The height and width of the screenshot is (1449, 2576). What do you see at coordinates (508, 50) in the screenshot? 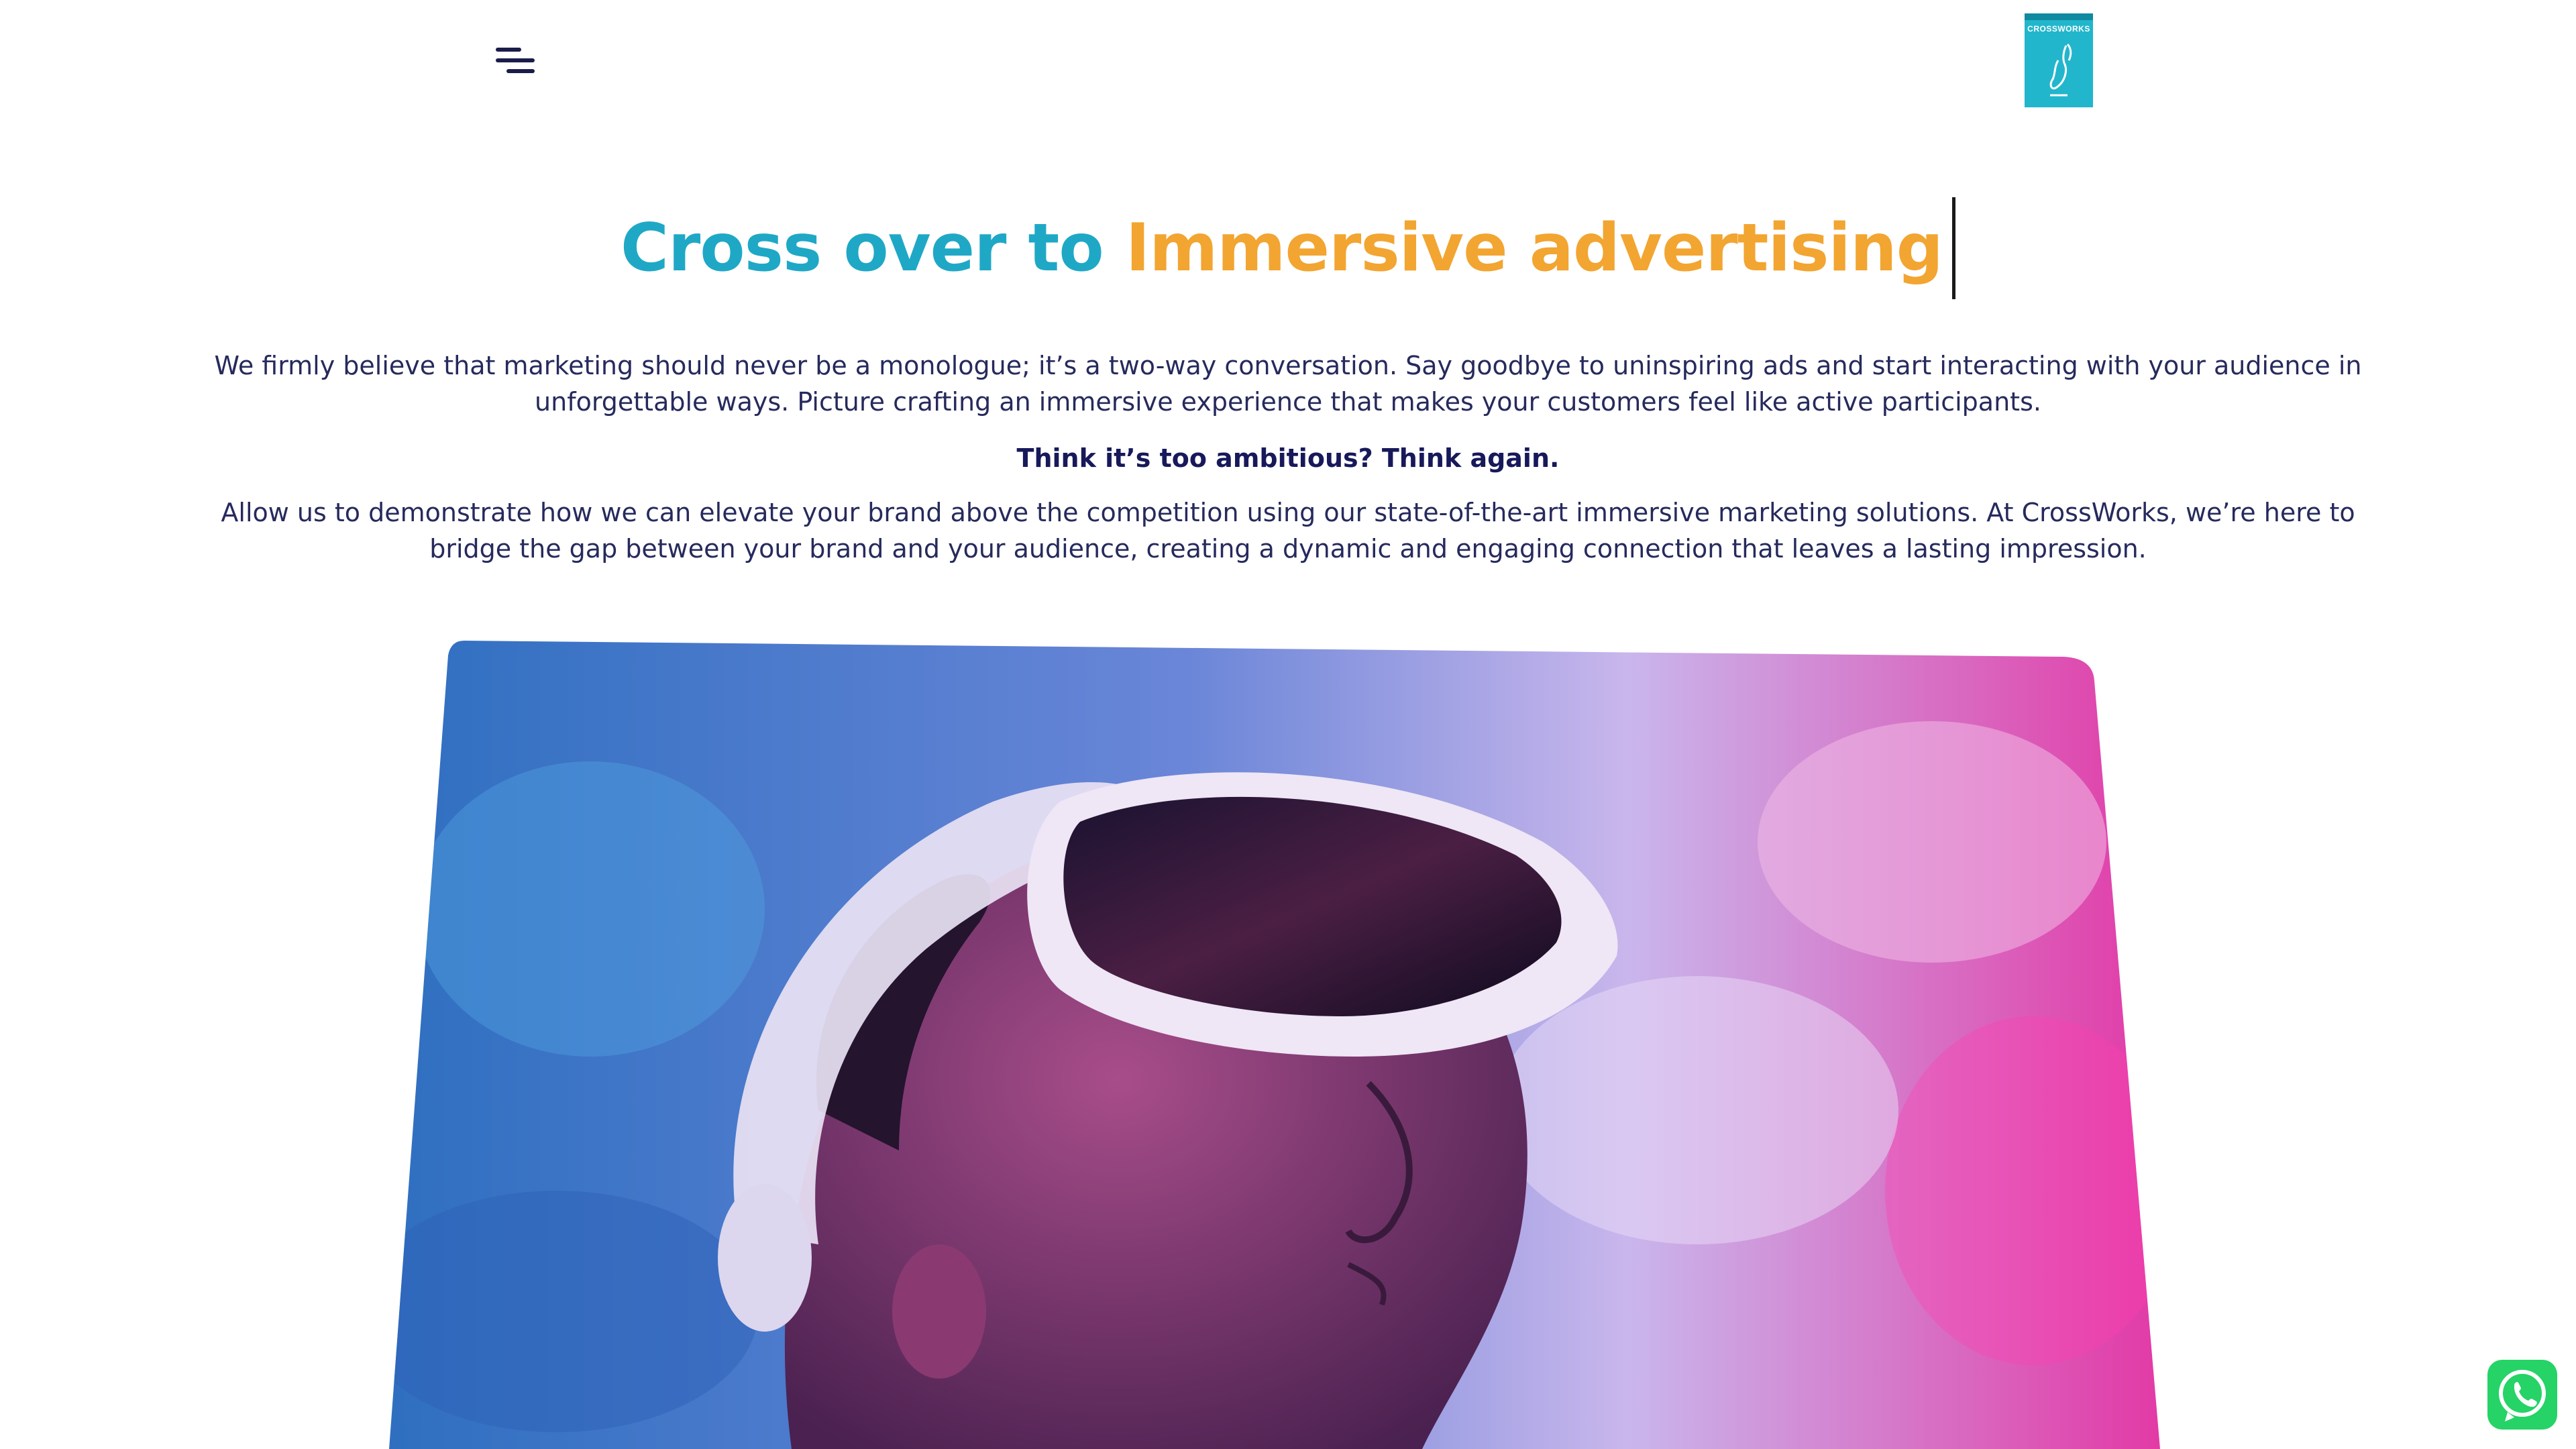
I see `hamburger-menu-icon` at bounding box center [508, 50].